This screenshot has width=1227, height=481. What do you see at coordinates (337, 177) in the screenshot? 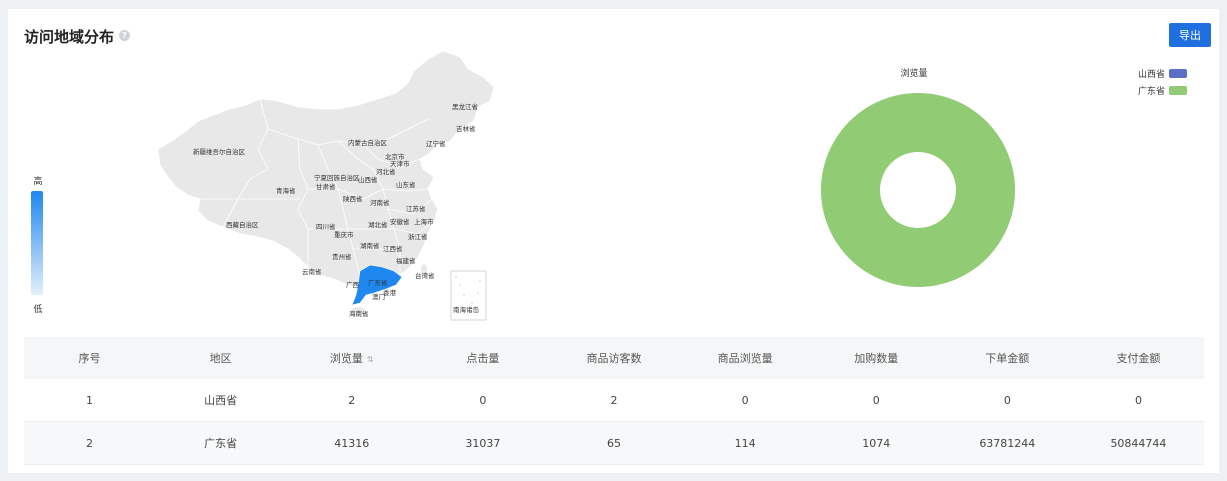
I see `map-label-ningxia: 宁夏回族自治区` at bounding box center [337, 177].